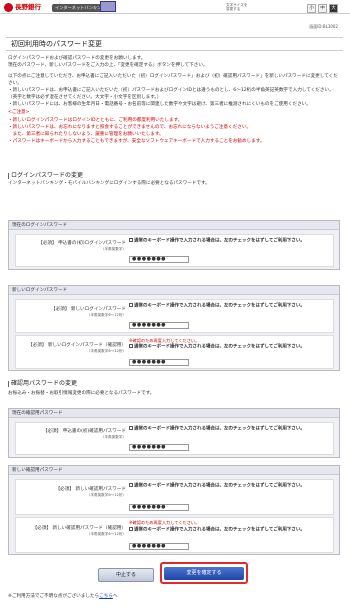 The height and width of the screenshot is (612, 350). I want to click on field-label: 【必須】 申込書の(初)ログインパスワード （半角英数字）, so click(82, 246).